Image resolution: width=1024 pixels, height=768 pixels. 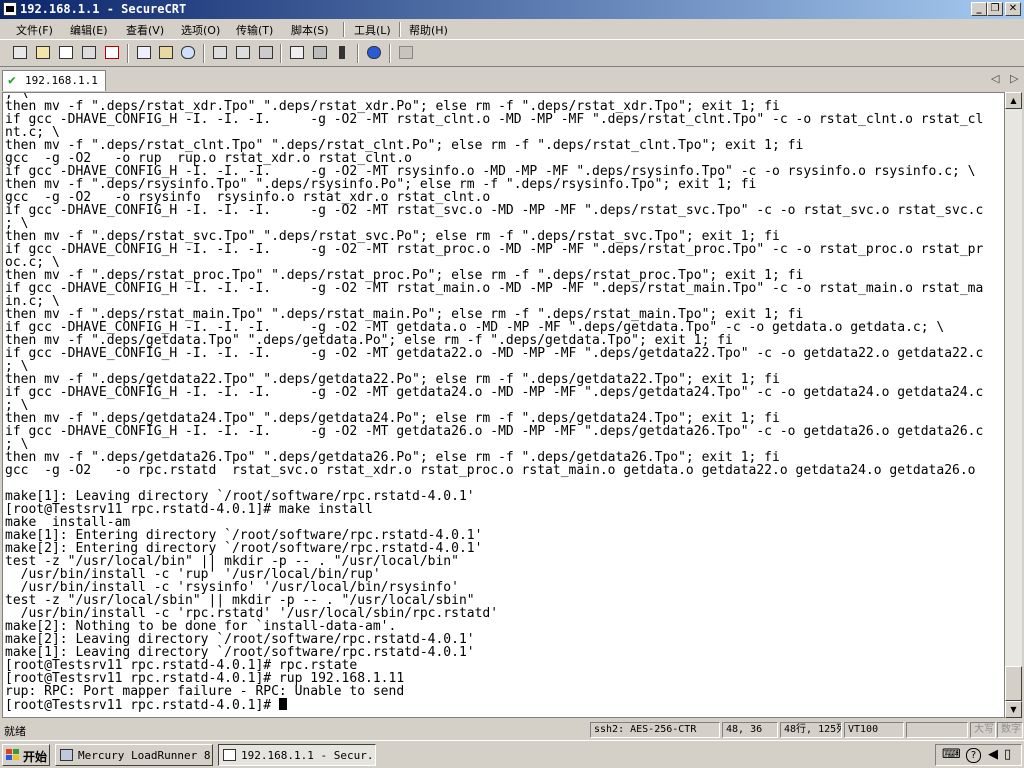 What do you see at coordinates (12, 80) in the screenshot?
I see `connected-check-icon: ✔` at bounding box center [12, 80].